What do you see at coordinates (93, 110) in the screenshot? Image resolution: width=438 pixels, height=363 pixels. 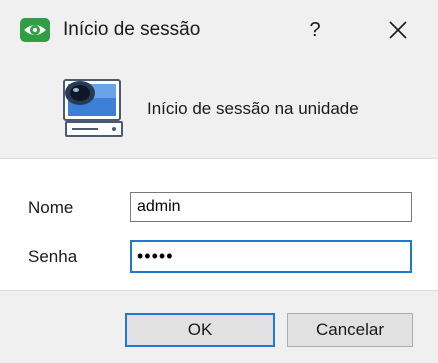 I see `computer-icon` at bounding box center [93, 110].